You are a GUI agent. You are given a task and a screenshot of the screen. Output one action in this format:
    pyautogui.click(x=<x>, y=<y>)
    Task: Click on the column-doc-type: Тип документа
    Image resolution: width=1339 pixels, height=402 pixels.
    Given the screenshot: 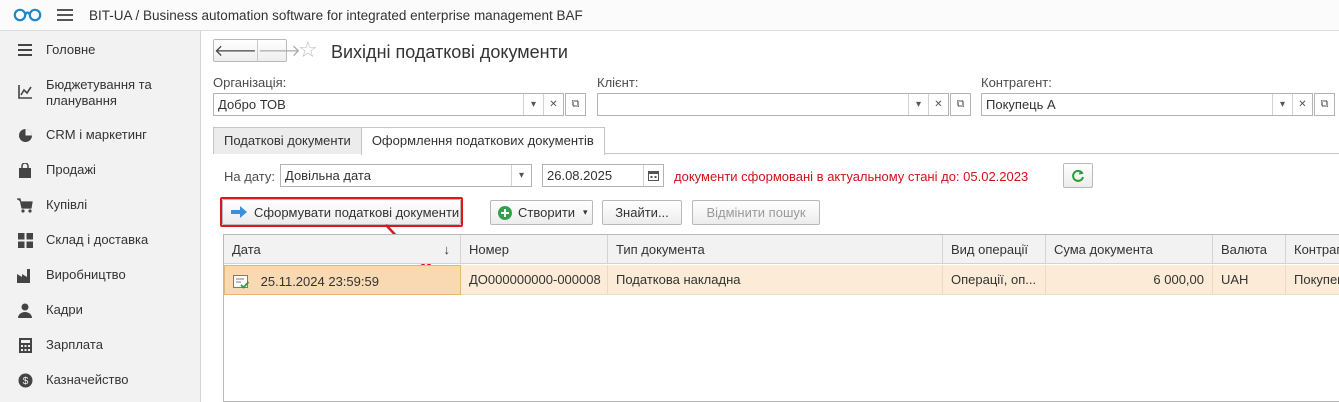 What is the action you would take?
    pyautogui.click(x=775, y=249)
    